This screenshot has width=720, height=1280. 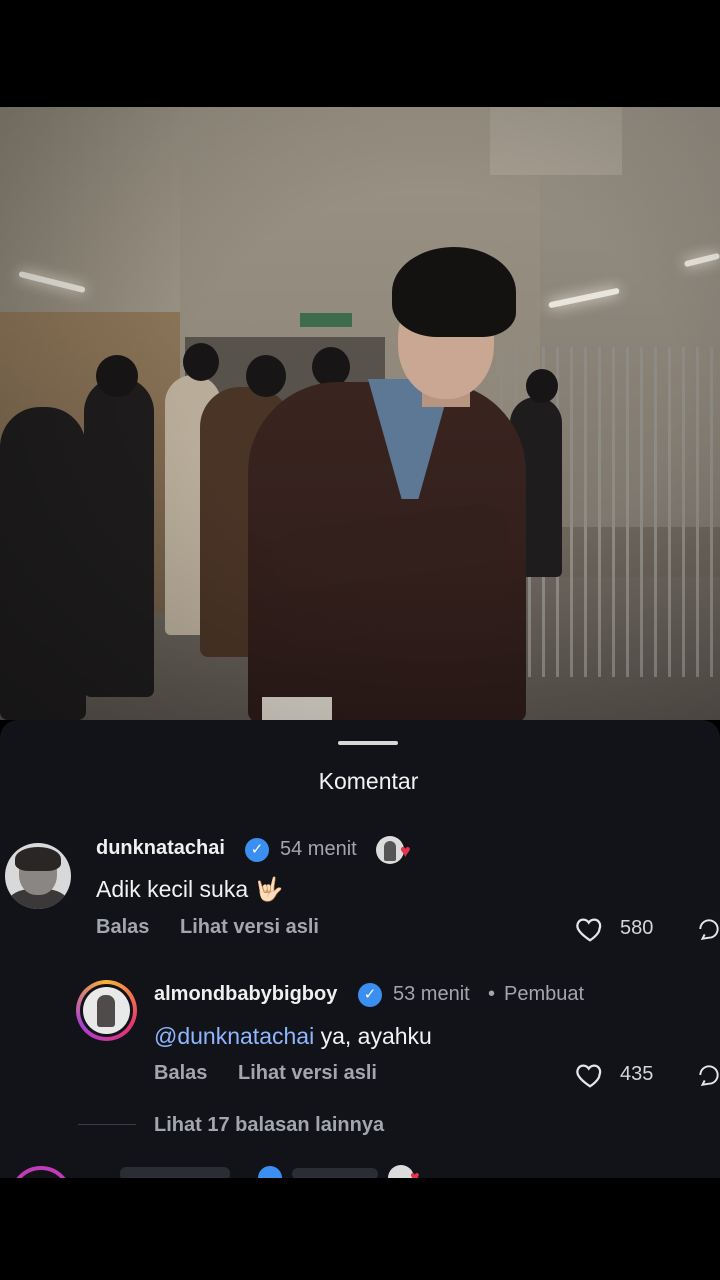 I want to click on avatar, so click(x=38, y=876).